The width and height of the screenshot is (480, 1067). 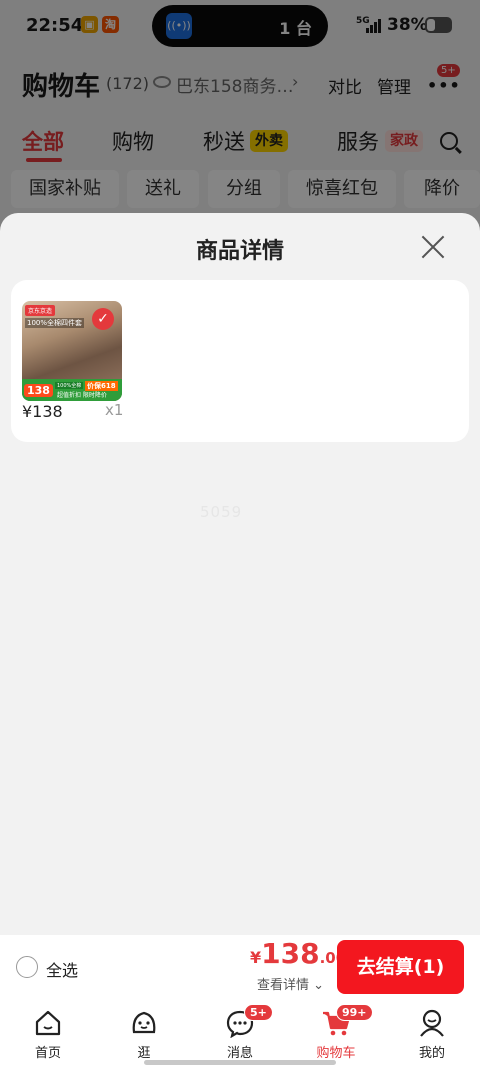 What do you see at coordinates (336, 1032) in the screenshot?
I see `nav-cart: 99+ 购物车` at bounding box center [336, 1032].